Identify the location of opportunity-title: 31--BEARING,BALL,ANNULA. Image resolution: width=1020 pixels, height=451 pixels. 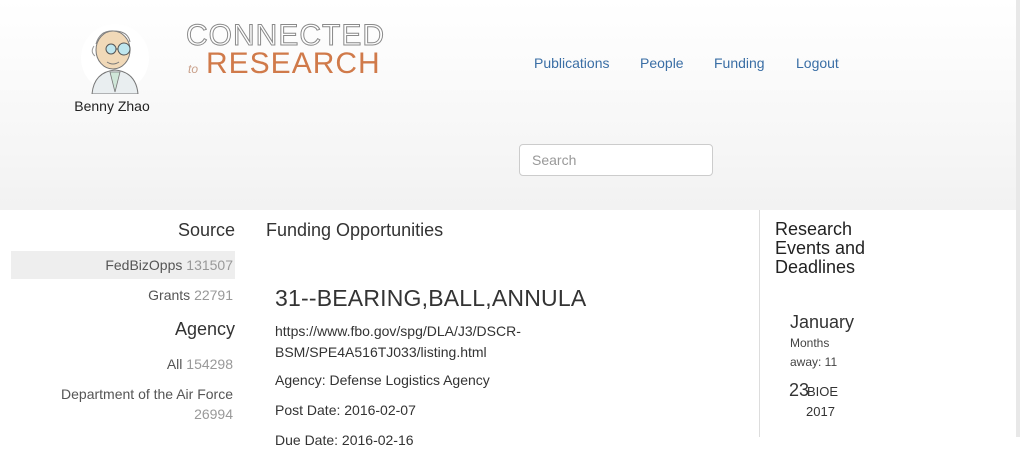
(430, 298).